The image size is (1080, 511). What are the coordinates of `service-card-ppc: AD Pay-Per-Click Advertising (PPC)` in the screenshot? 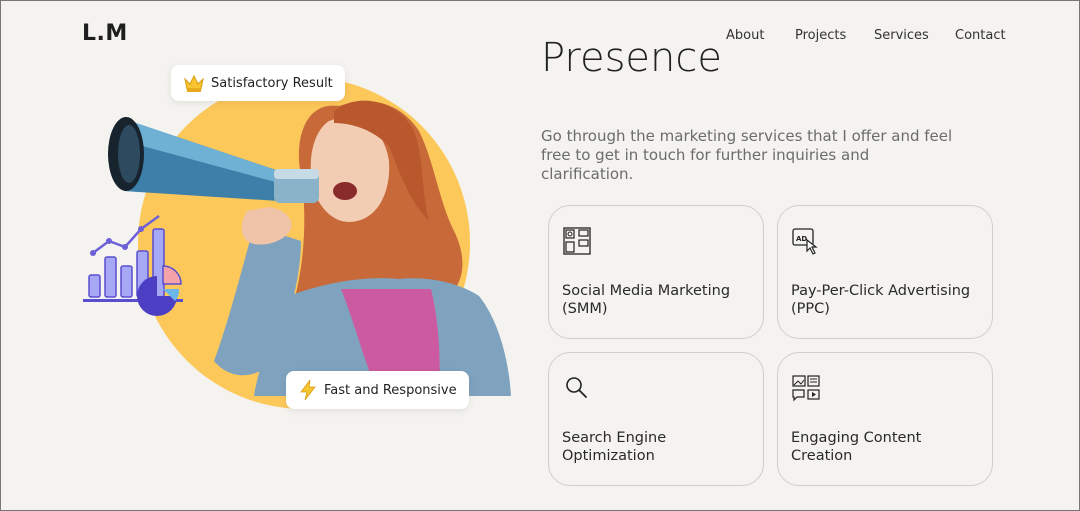 It's located at (885, 272).